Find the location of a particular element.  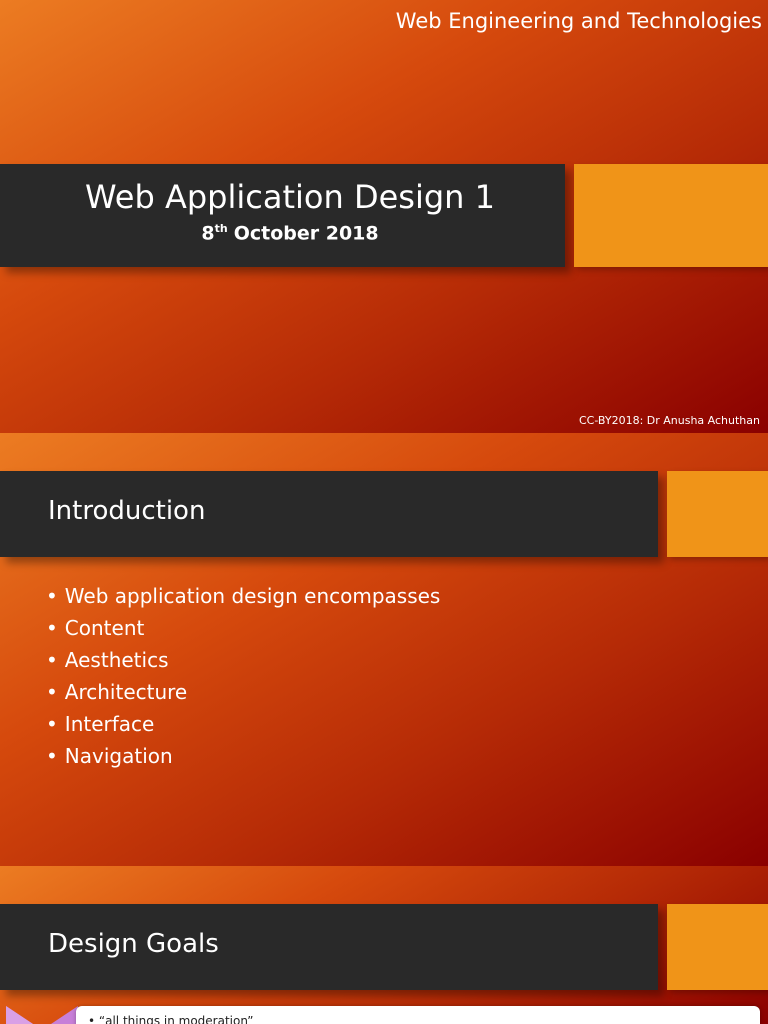

bullet-item: Architecture is located at coordinates (243, 692).